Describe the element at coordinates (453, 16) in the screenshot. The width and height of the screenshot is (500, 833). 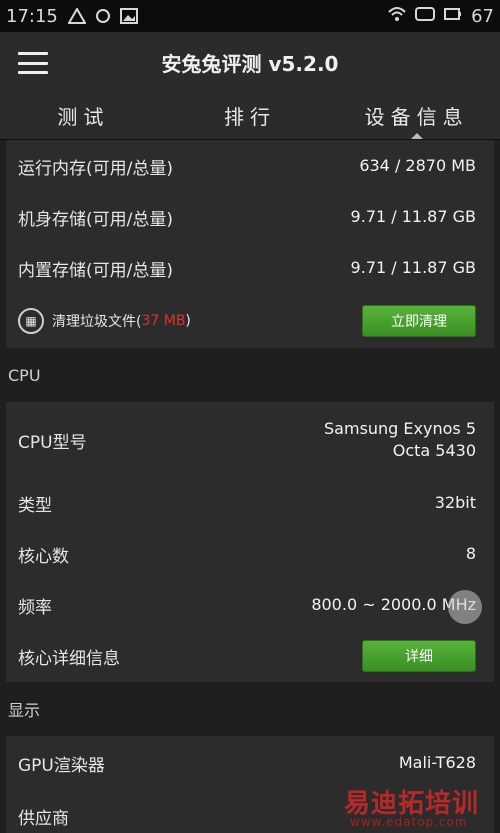
I see `battery-icon` at that location.